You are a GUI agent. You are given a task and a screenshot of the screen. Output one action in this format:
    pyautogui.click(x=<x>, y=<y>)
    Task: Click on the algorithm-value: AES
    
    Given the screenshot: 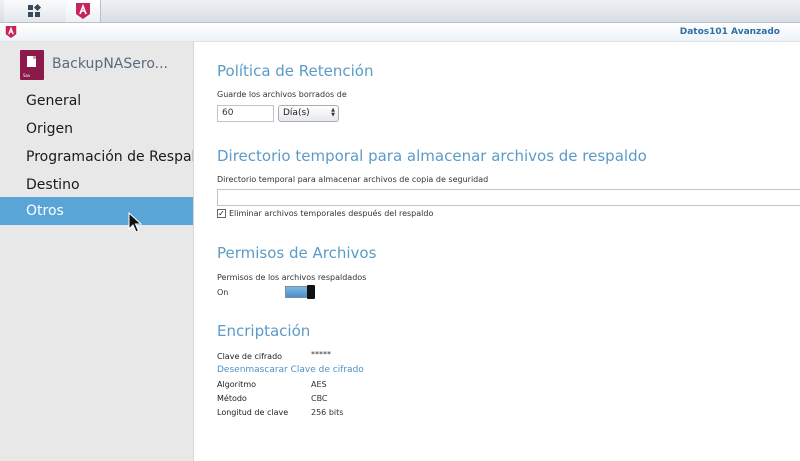 What is the action you would take?
    pyautogui.click(x=319, y=384)
    